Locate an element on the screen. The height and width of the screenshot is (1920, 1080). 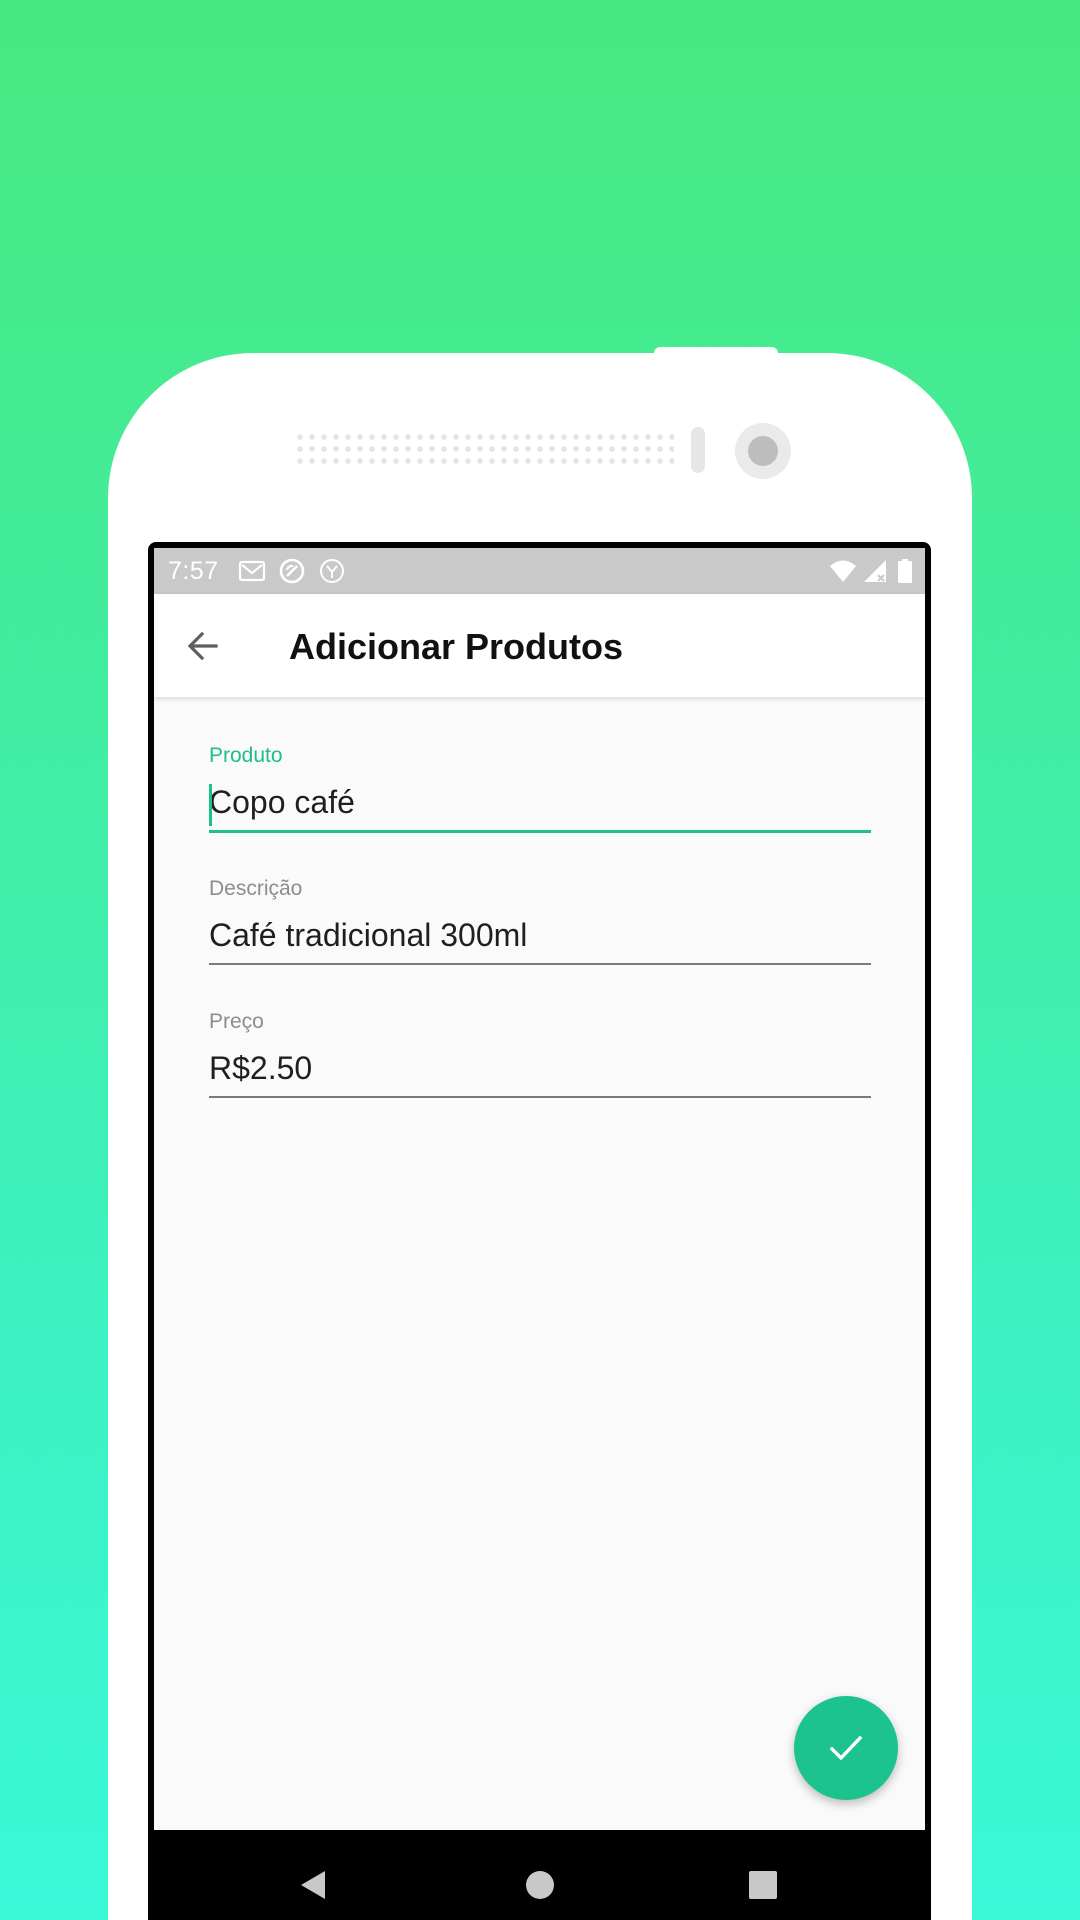
speaker-grille is located at coordinates (484, 450).